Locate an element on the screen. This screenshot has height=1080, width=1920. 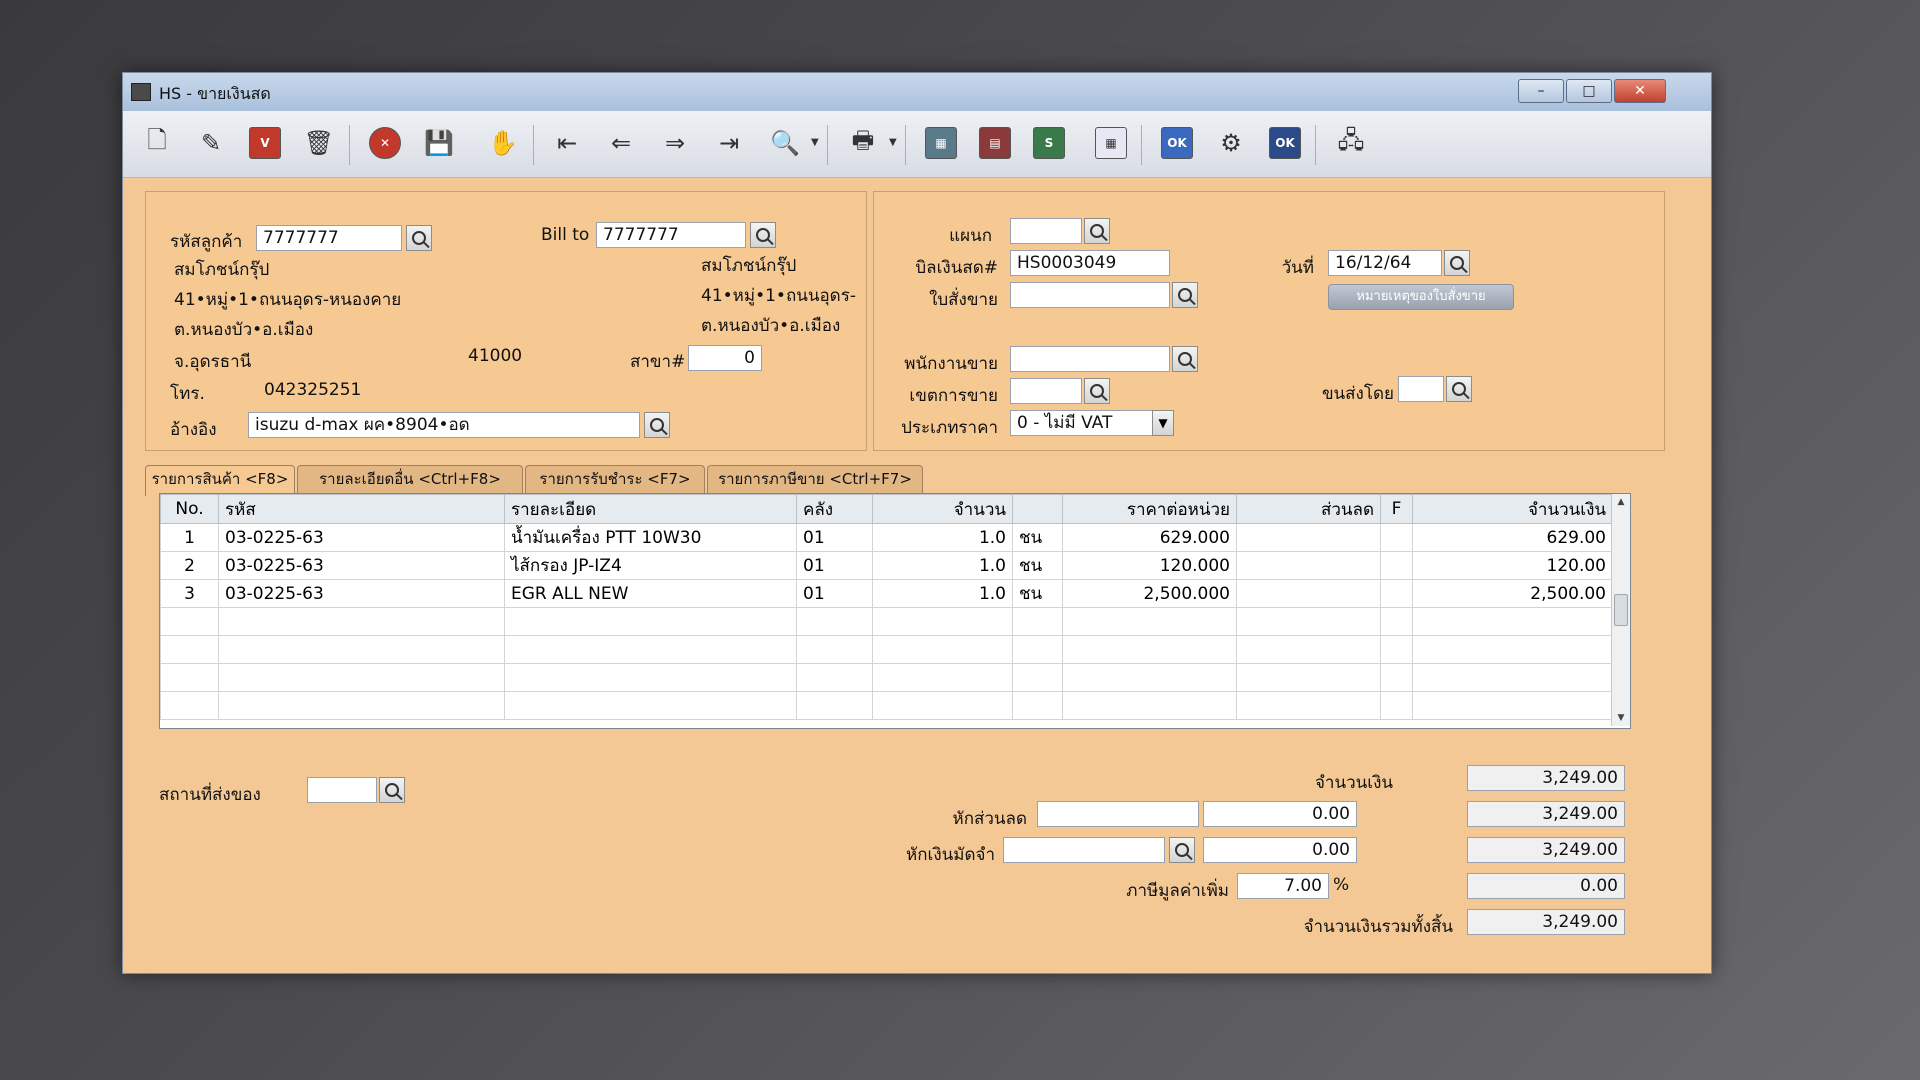
save-icon: 💾 is located at coordinates (439, 143).